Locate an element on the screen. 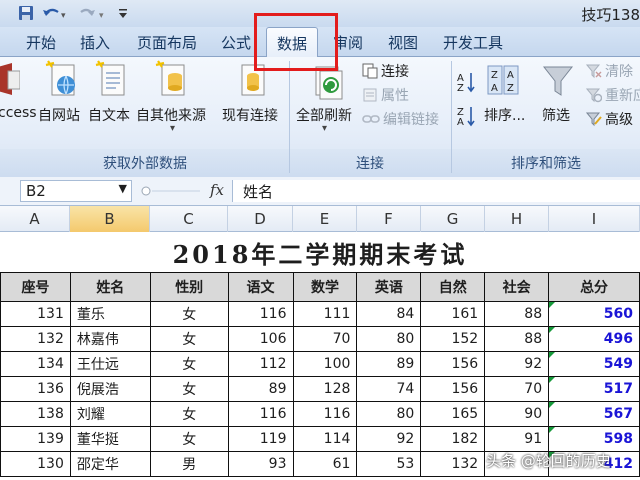 The width and height of the screenshot is (640, 480). table-cell: 林嘉伟 is located at coordinates (110, 339).